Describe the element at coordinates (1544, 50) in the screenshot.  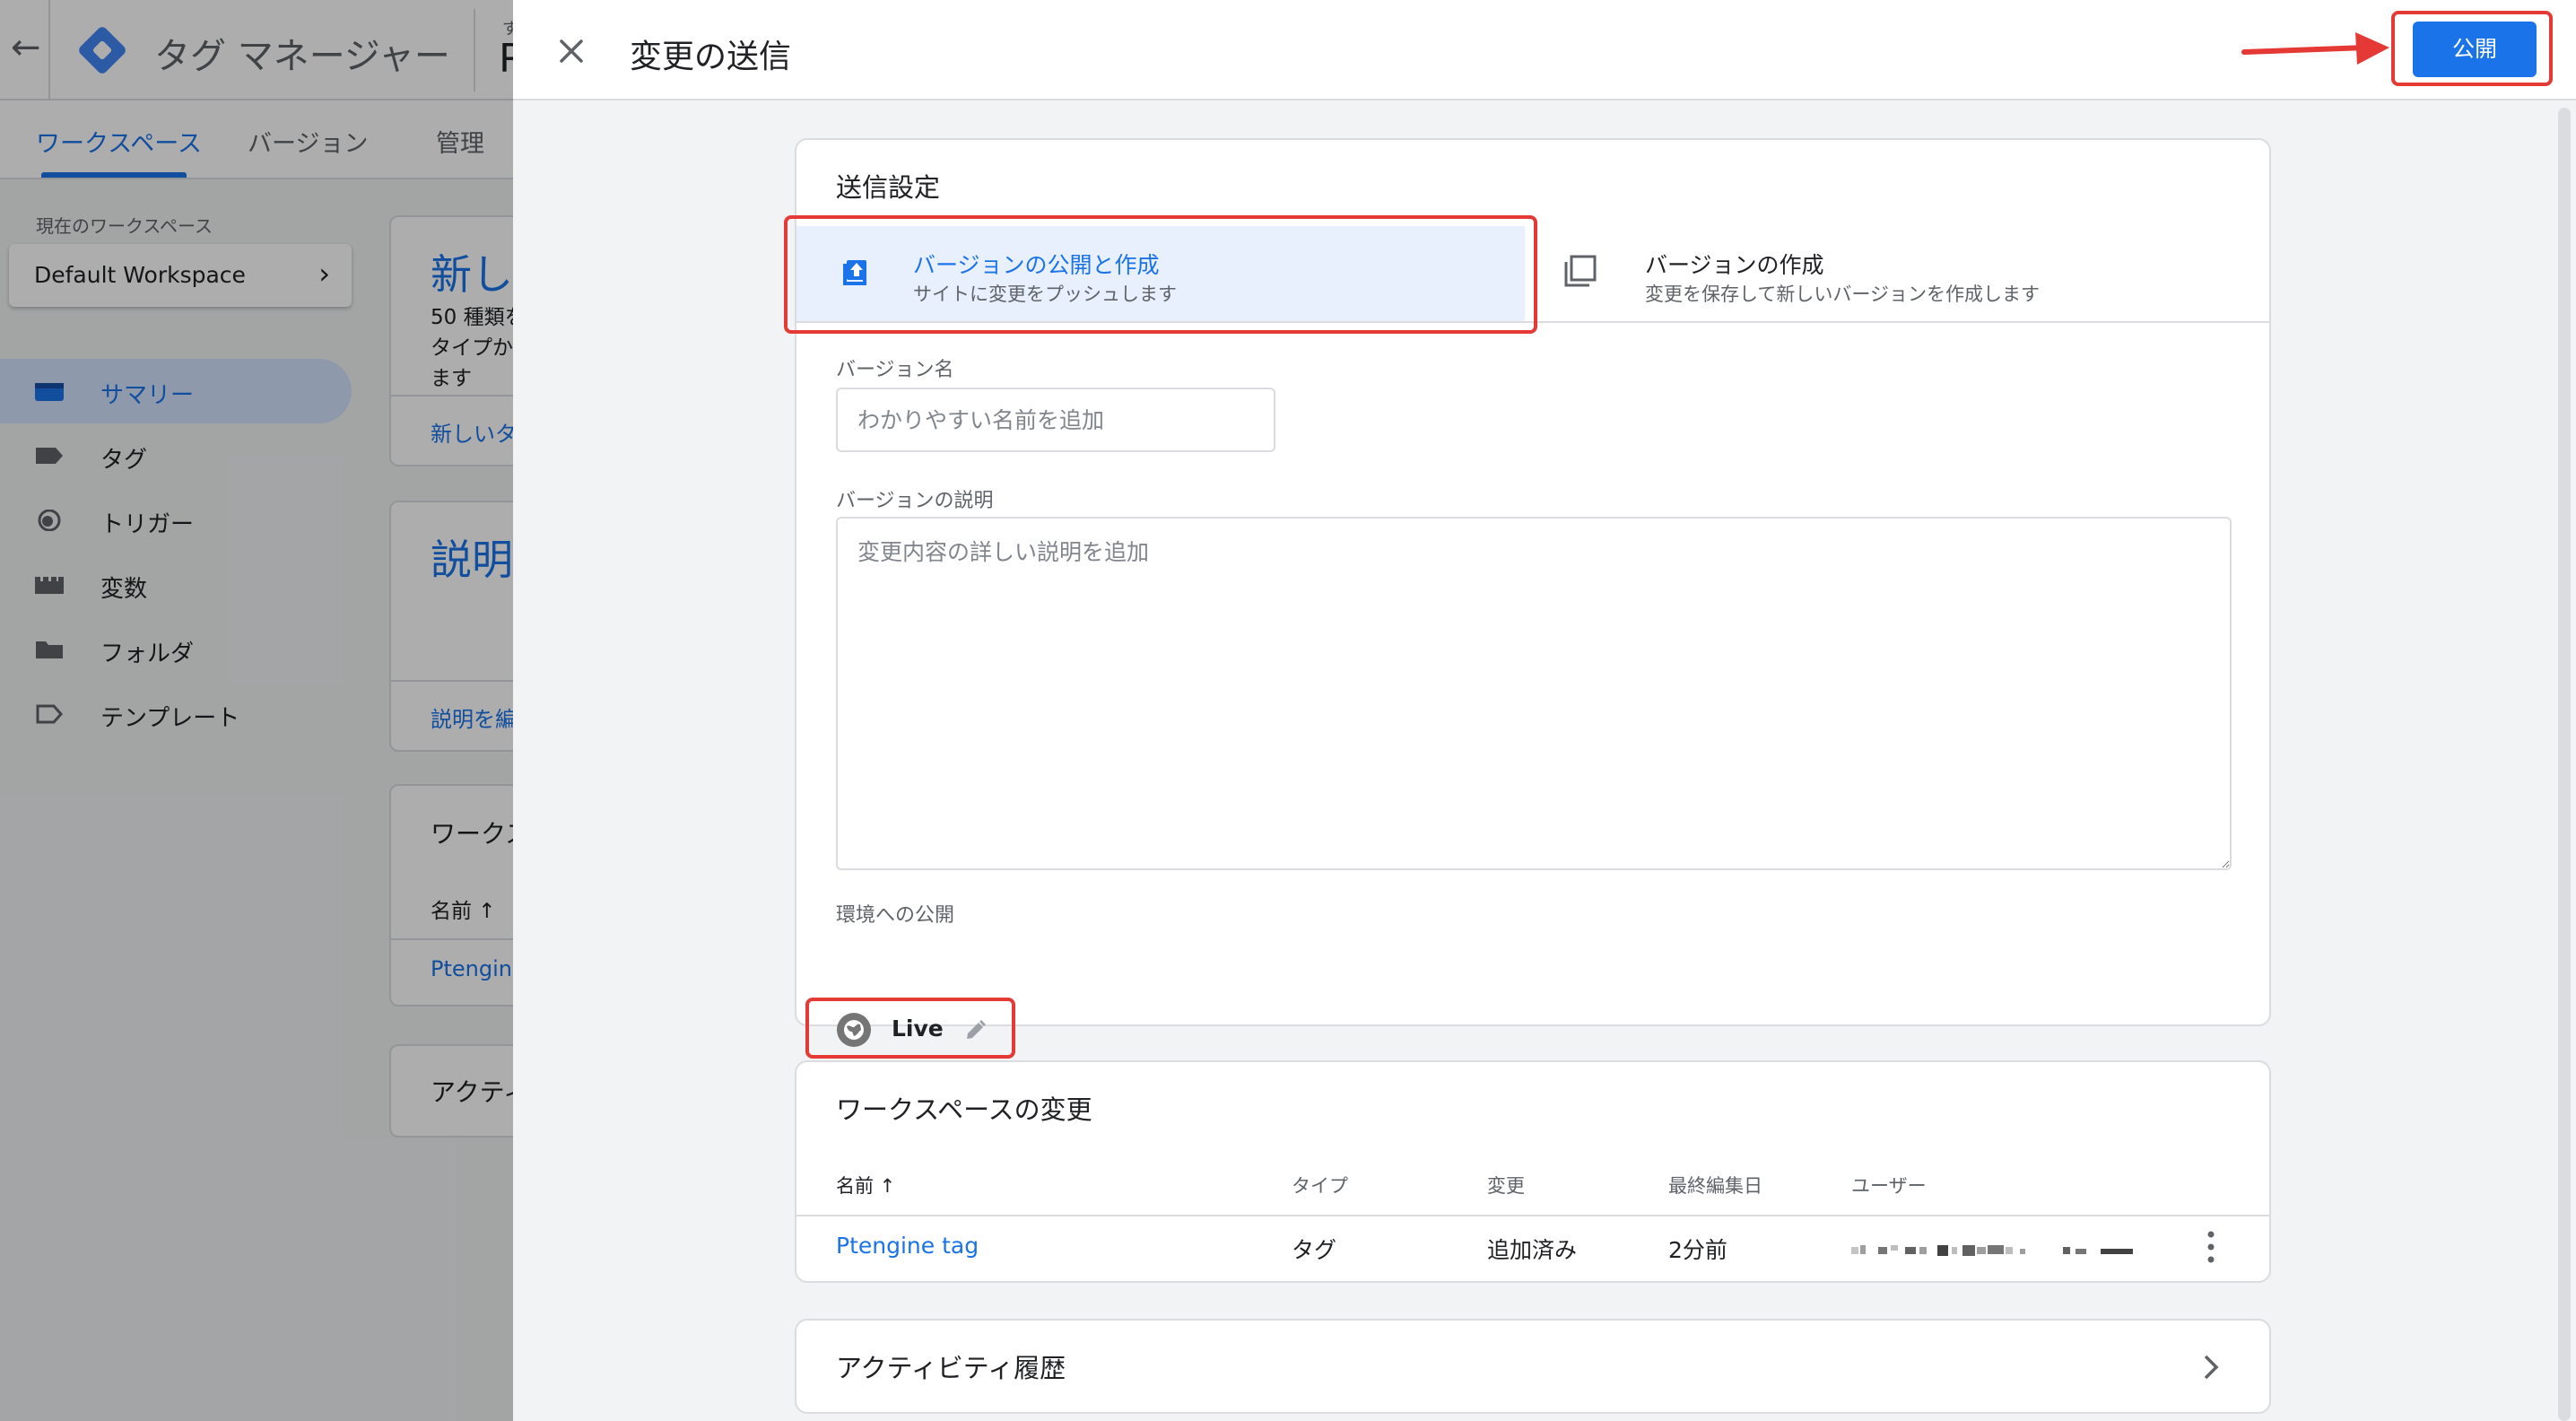
I see `panel-header: 変更の送信 公開` at that location.